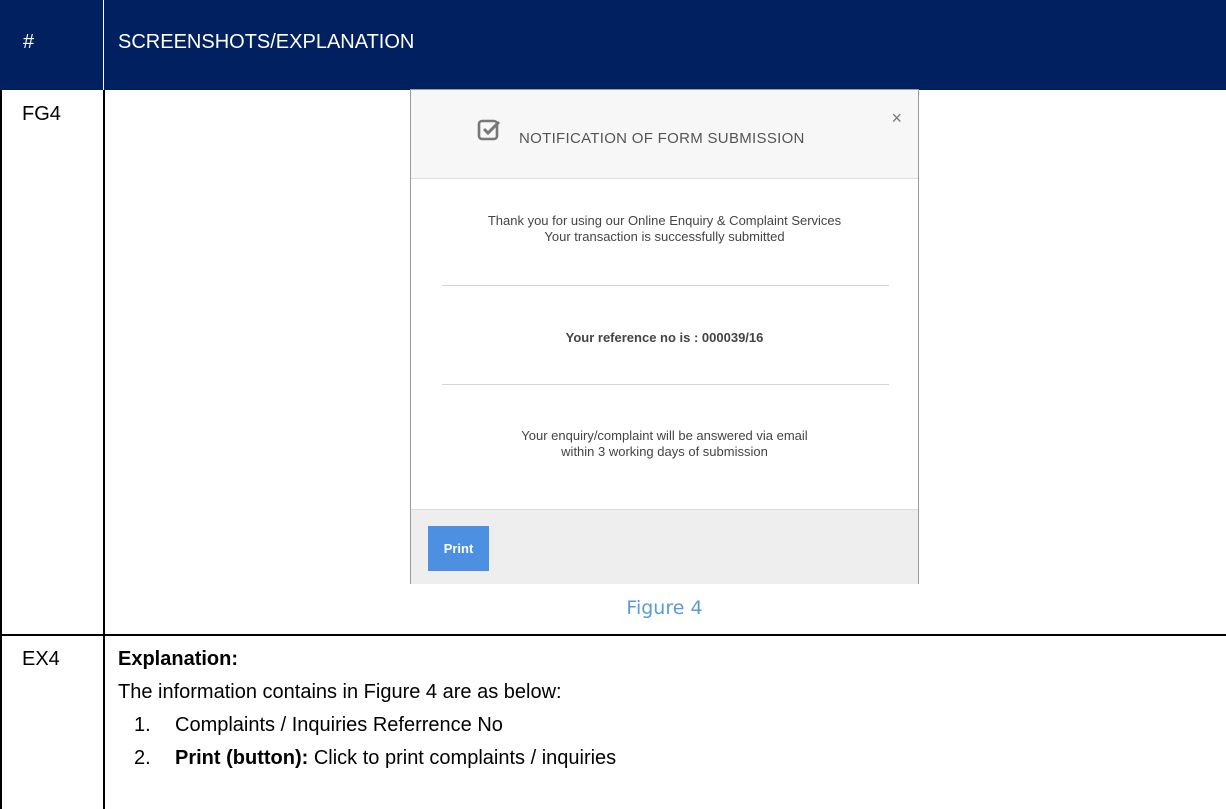 This screenshot has height=809, width=1226. What do you see at coordinates (142, 758) in the screenshot?
I see `list-item-number: 2.` at bounding box center [142, 758].